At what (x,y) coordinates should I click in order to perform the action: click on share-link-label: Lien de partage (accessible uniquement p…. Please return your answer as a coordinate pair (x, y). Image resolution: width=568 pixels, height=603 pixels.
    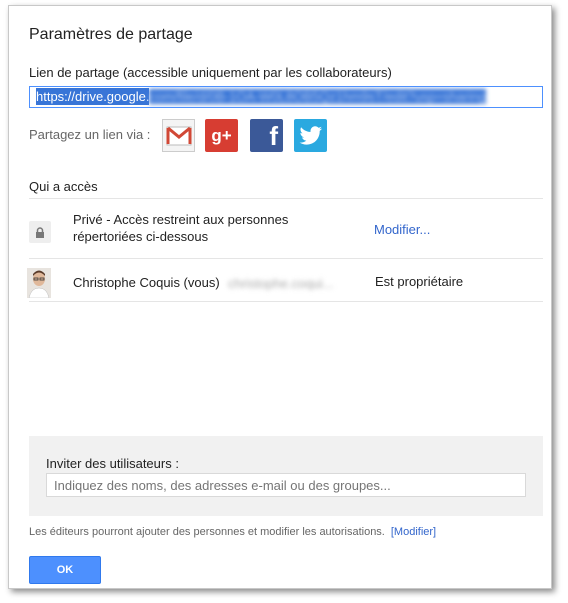
    Looking at the image, I should click on (210, 72).